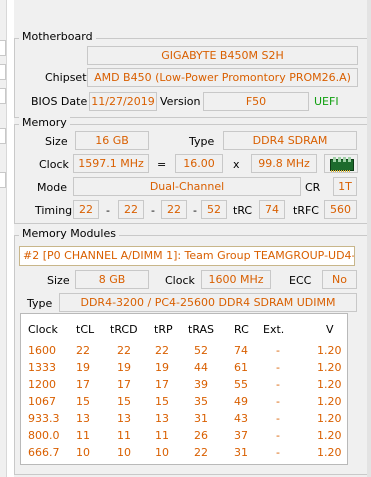 The image size is (371, 477). I want to click on table-cell-tras: 31, so click(201, 418).